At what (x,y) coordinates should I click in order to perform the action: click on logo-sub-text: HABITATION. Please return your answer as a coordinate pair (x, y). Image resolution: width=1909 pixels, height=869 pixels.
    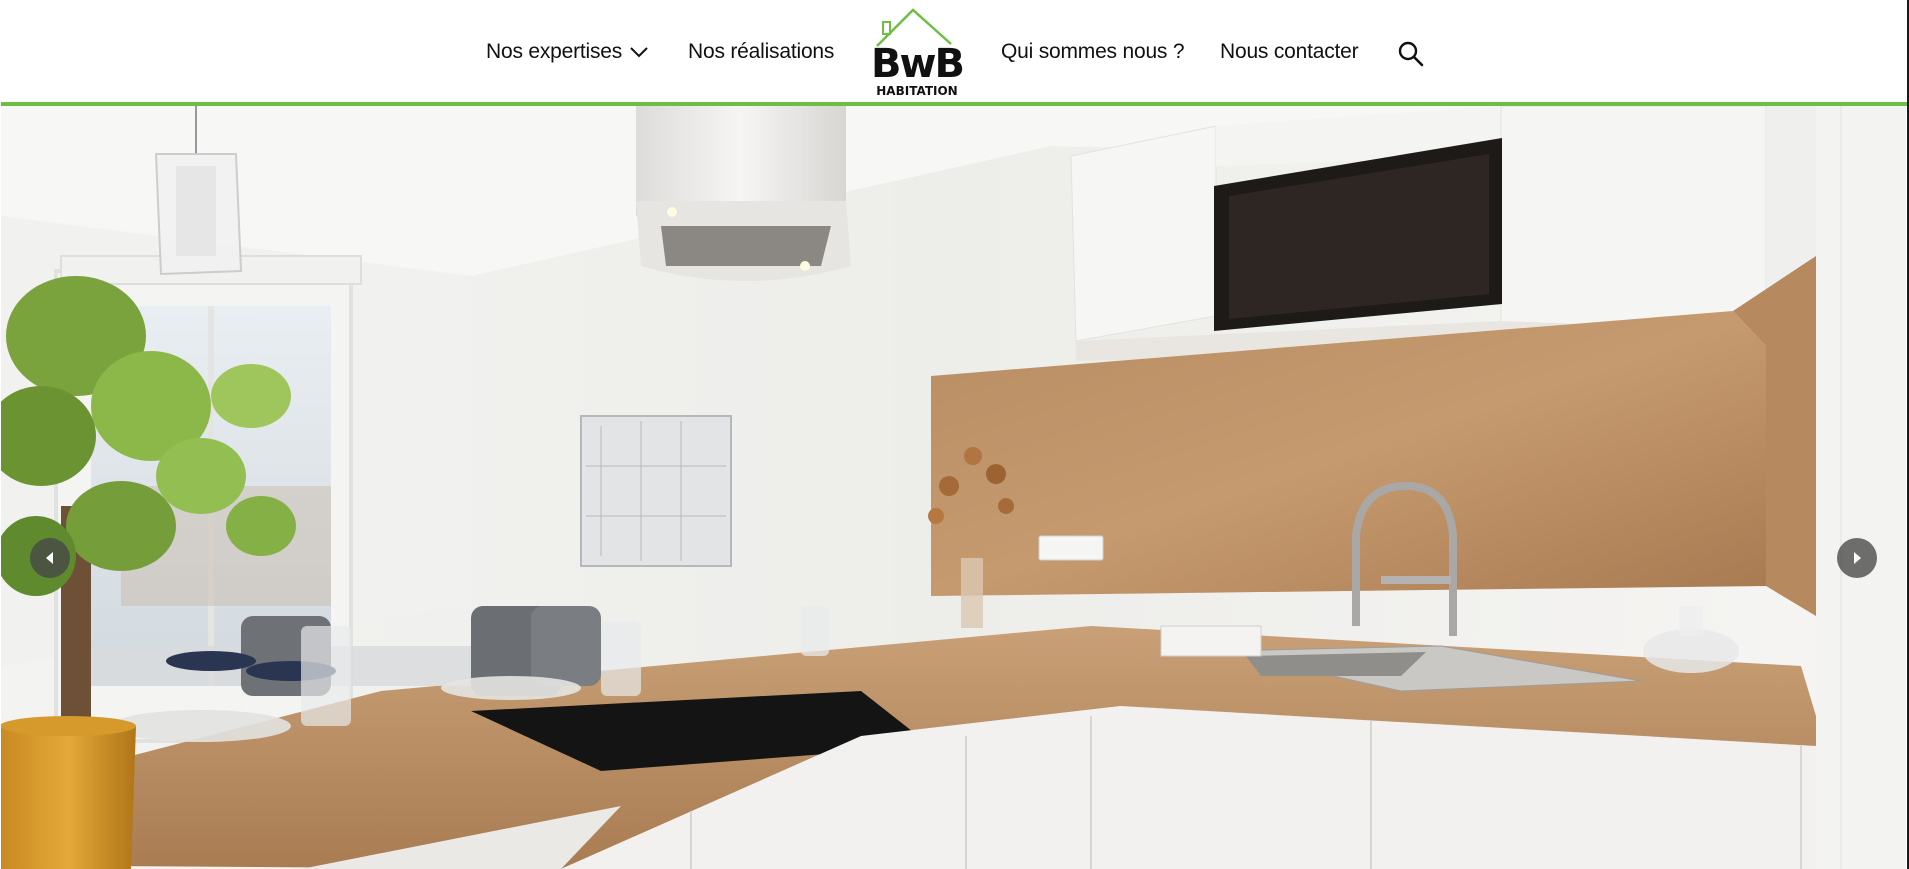
    Looking at the image, I should click on (917, 91).